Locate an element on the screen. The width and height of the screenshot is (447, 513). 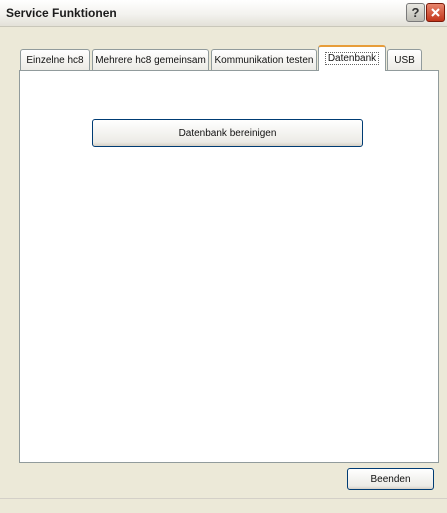
help-button: ? is located at coordinates (415, 12).